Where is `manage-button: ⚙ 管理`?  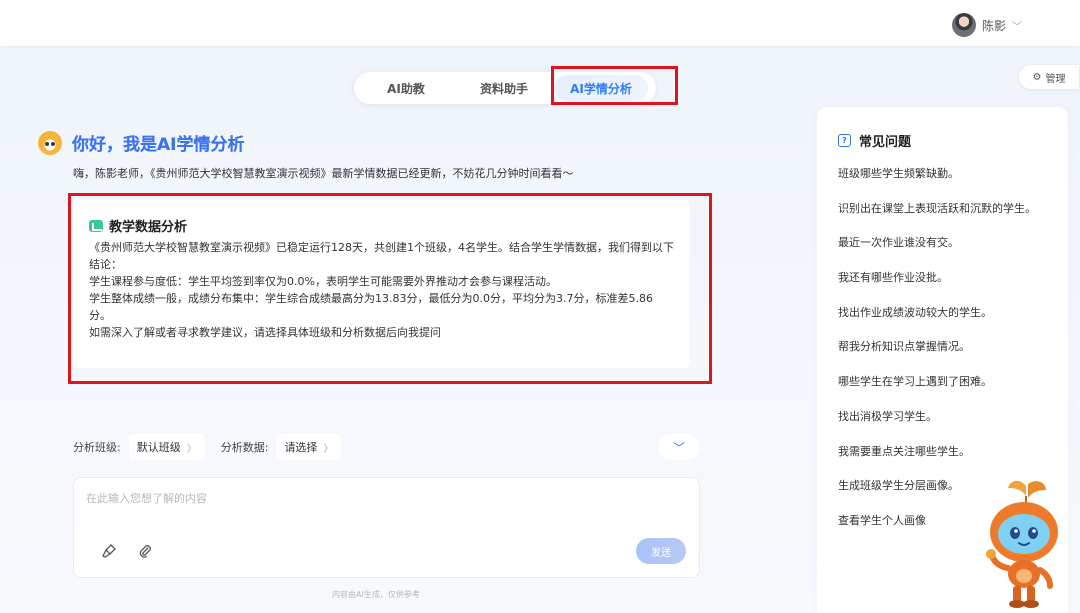
manage-button: ⚙ 管理 is located at coordinates (1049, 77).